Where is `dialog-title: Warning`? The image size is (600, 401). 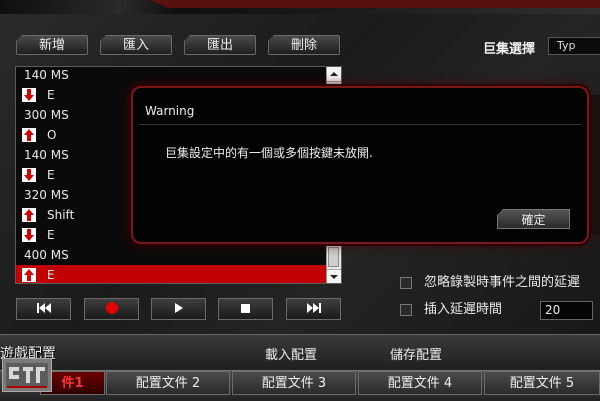
dialog-title: Warning is located at coordinates (170, 111).